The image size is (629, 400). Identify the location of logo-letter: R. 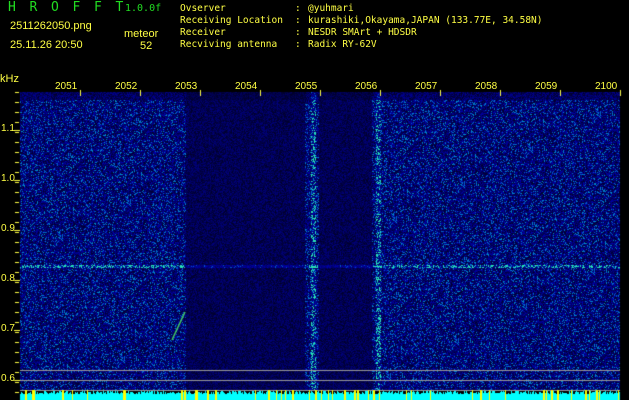
(33, 7).